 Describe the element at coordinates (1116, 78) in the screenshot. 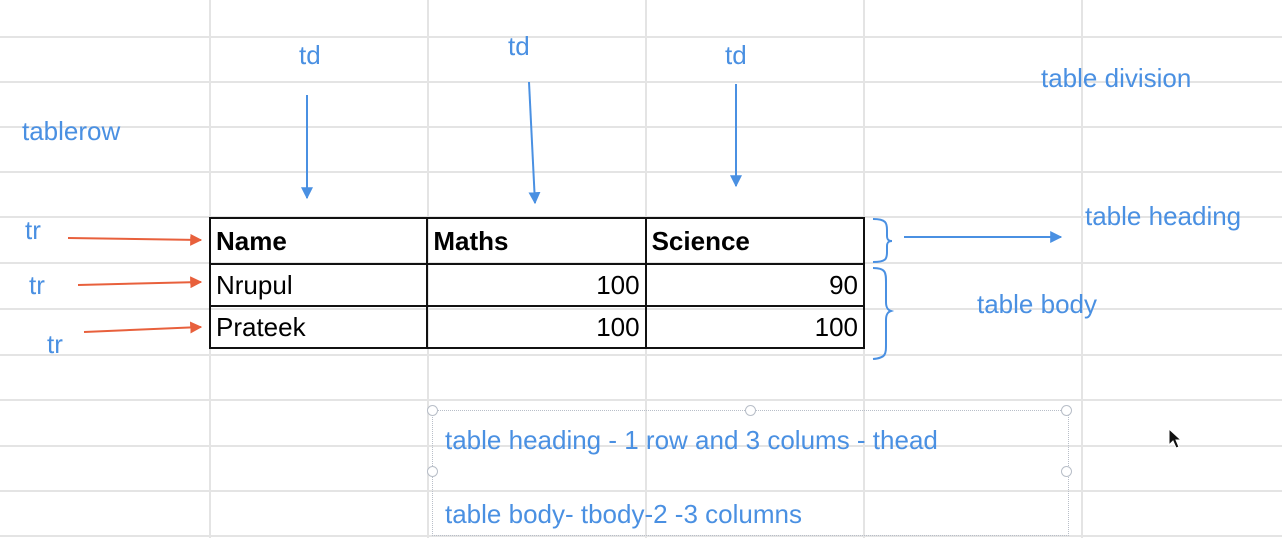

I see `label-table-division: table division` at that location.